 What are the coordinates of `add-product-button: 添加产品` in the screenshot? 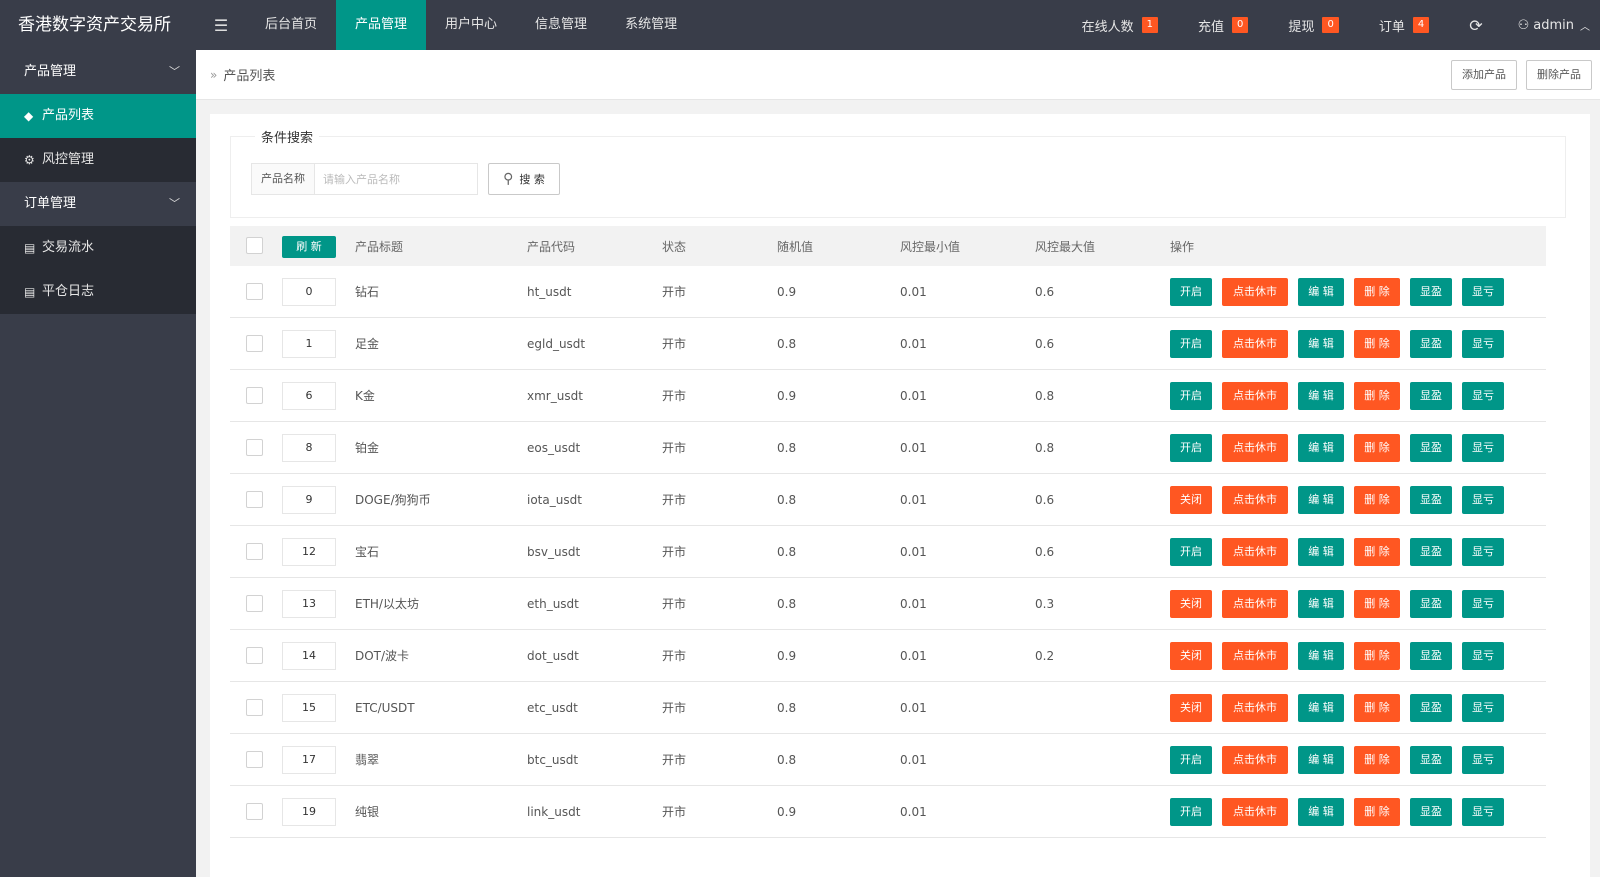 It's located at (1484, 75).